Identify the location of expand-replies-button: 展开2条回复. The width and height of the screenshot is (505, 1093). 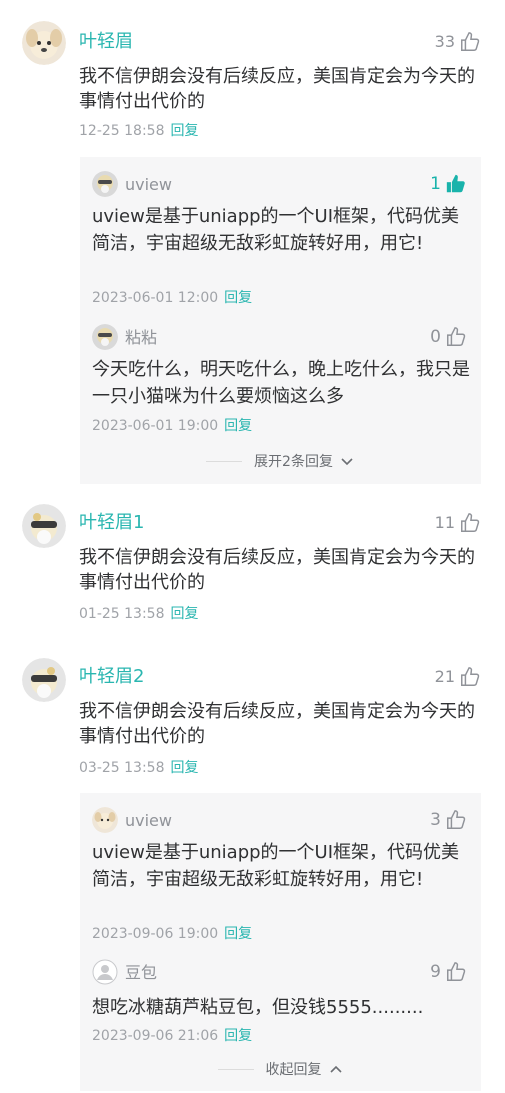
(280, 461).